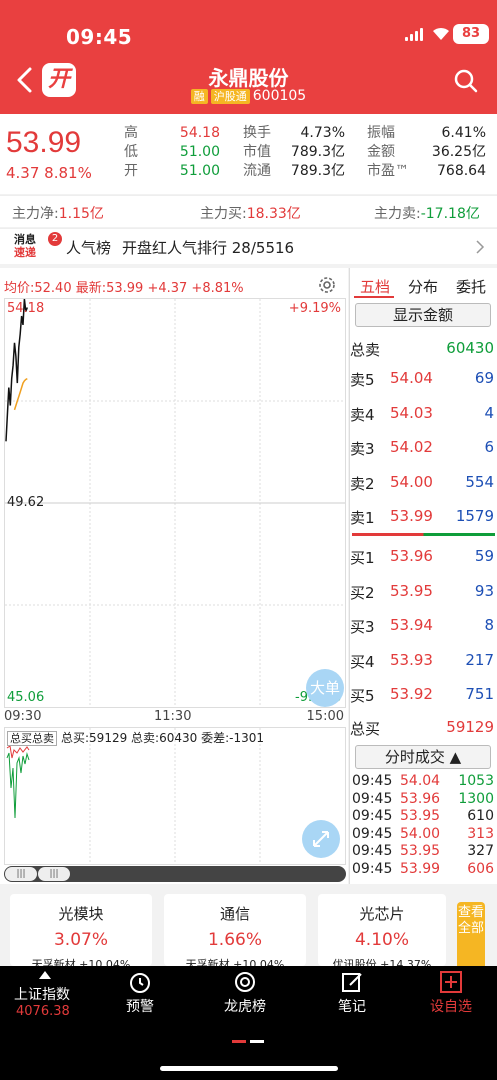 Image resolution: width=497 pixels, height=1080 pixels. I want to click on show-amount-button: 显示金额, so click(423, 315).